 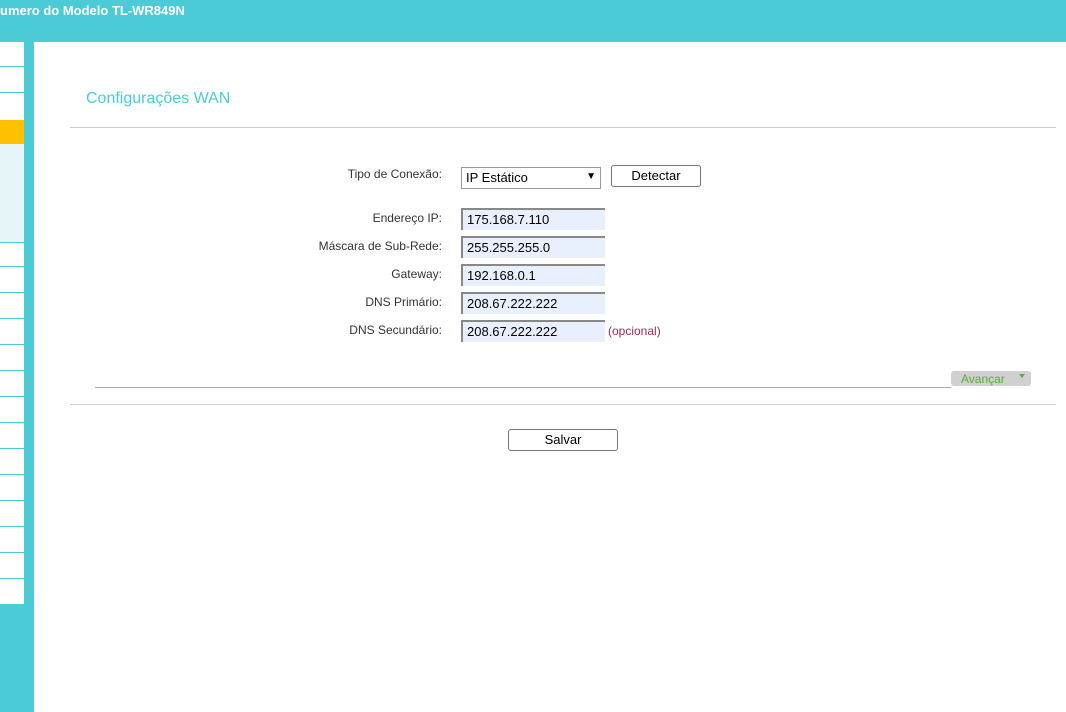 What do you see at coordinates (12, 323) in the screenshot?
I see `sidebar-menu` at bounding box center [12, 323].